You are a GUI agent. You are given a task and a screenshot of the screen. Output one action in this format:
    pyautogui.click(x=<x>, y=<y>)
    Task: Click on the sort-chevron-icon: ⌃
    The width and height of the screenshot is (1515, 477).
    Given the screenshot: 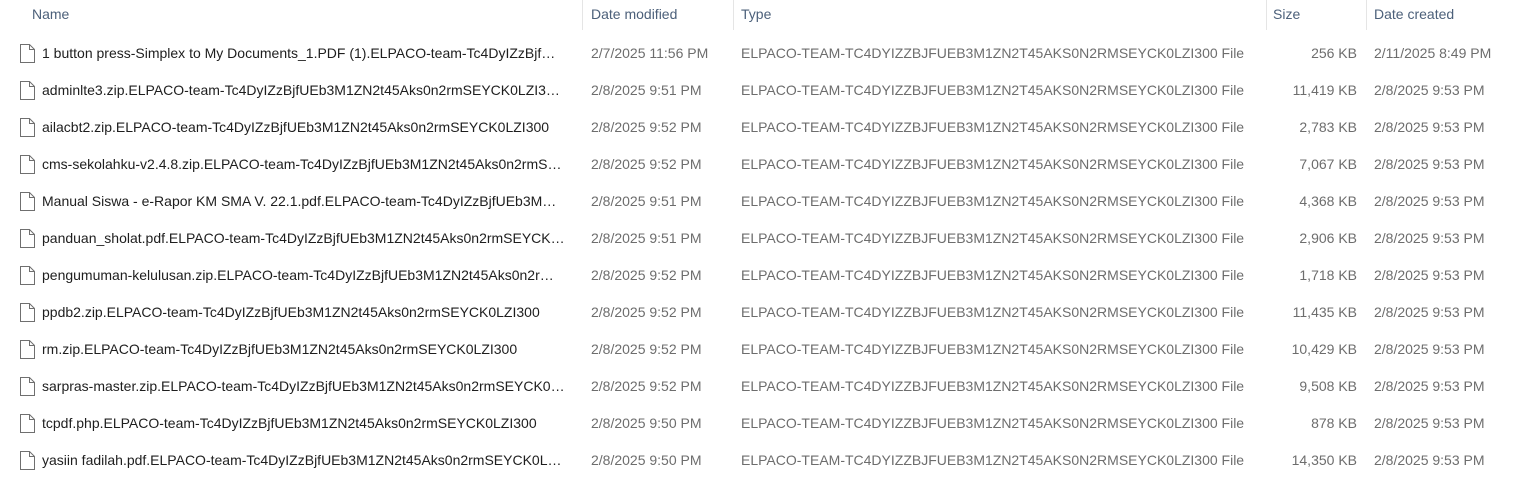 What is the action you would take?
    pyautogui.click(x=999, y=3)
    